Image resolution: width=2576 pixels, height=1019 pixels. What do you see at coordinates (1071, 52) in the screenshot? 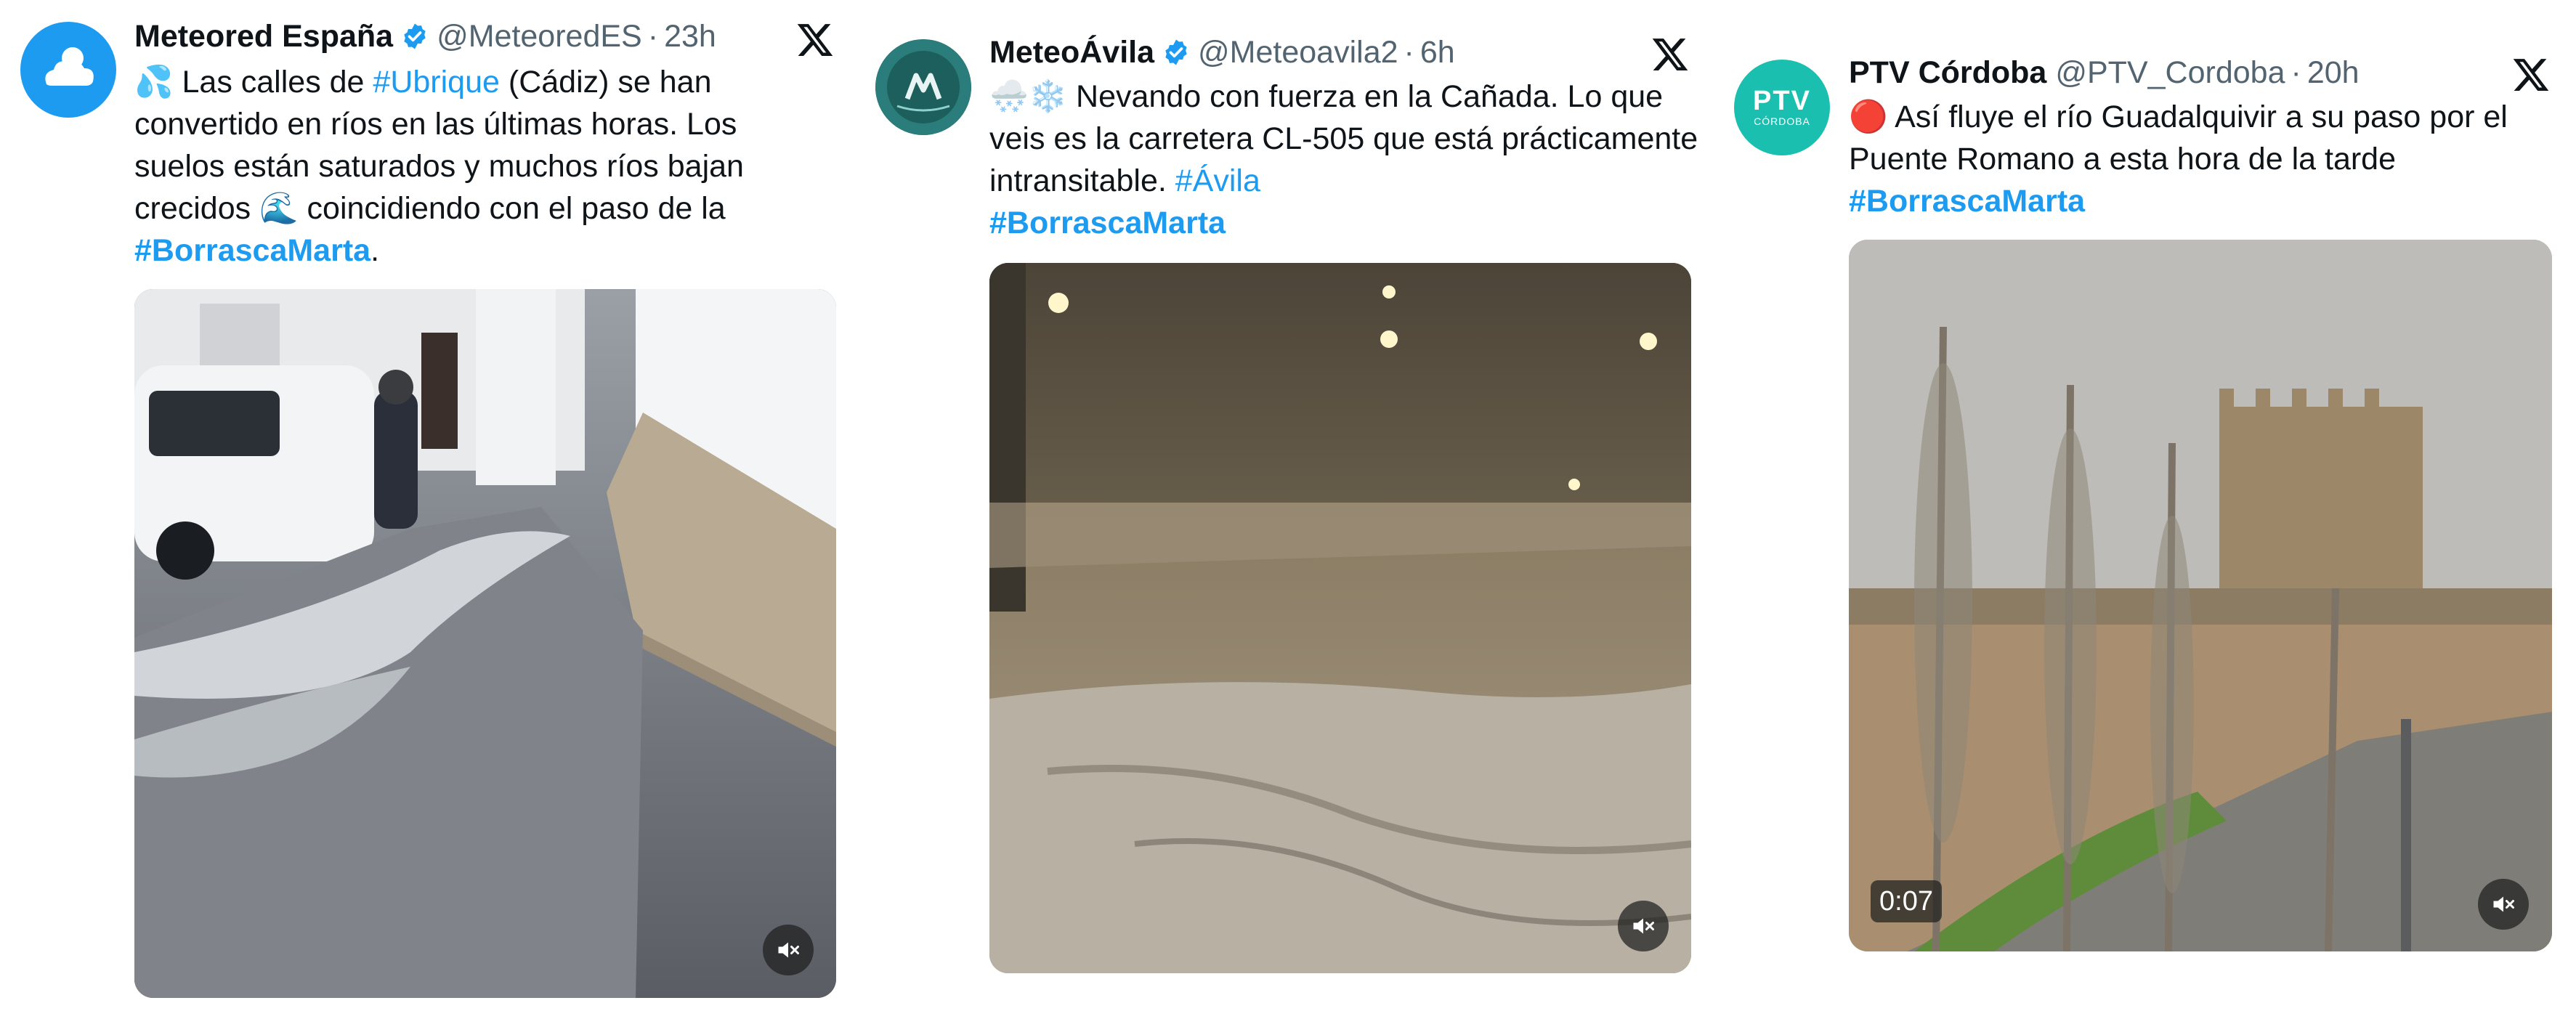
I see `author-name: MeteoÁvila` at bounding box center [1071, 52].